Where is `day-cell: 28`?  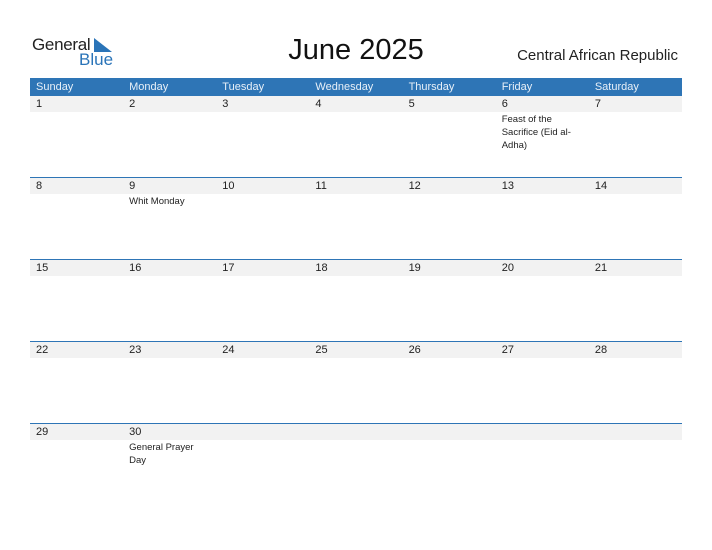
day-cell: 28 is located at coordinates (635, 382).